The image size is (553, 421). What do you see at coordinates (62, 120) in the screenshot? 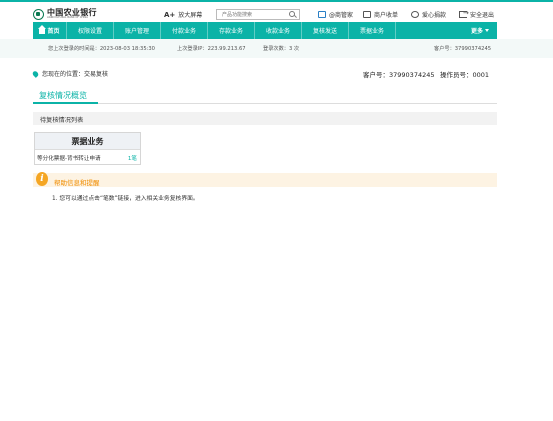
I see `pending-review-list-title: 待复核情况列表` at bounding box center [62, 120].